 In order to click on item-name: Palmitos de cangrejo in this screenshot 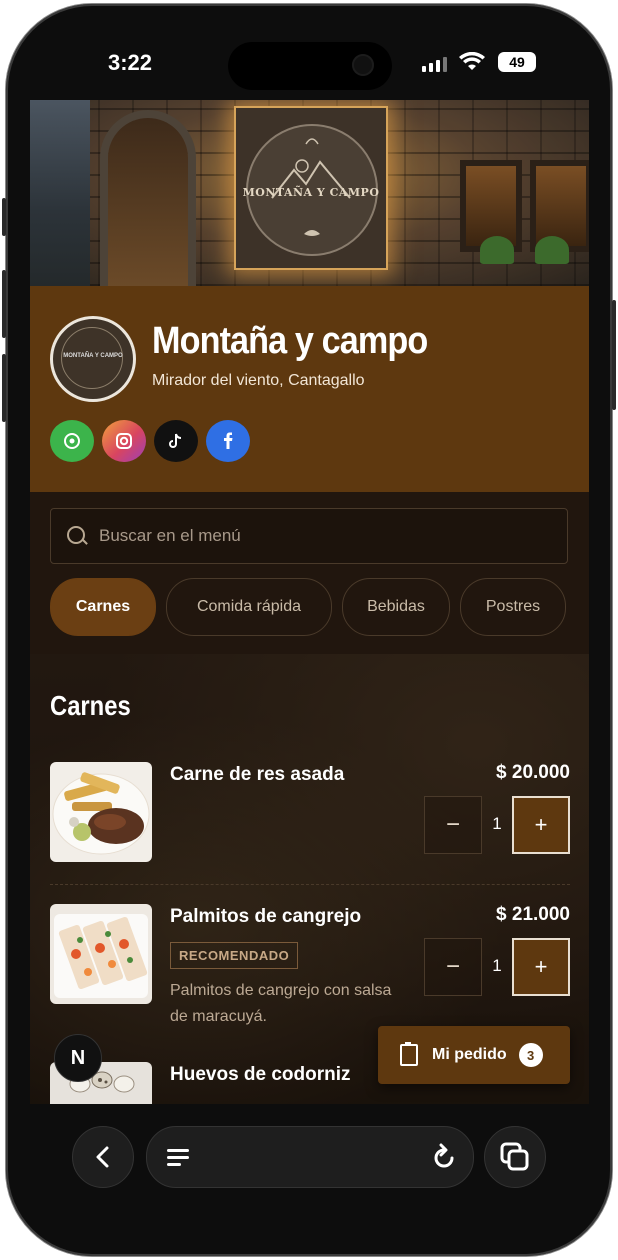, I will do `click(266, 916)`.